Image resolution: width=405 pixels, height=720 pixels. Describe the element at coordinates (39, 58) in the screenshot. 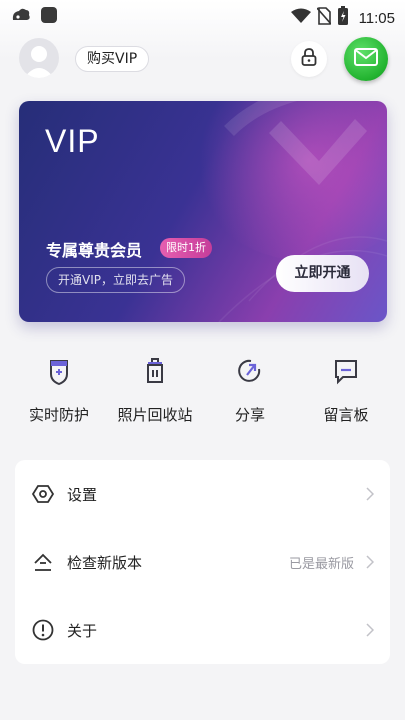

I see `avatar` at that location.